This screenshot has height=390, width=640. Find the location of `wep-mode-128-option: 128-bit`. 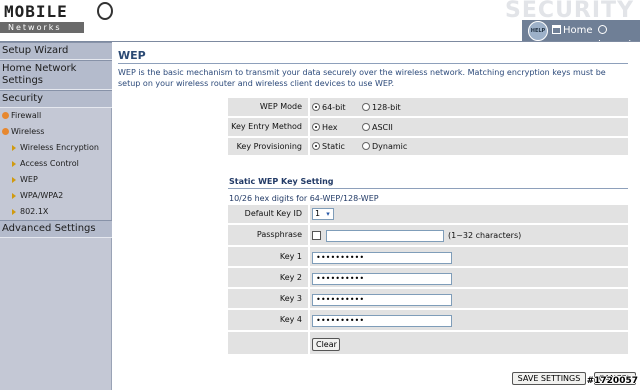

wep-mode-128-option: 128-bit is located at coordinates (381, 107).